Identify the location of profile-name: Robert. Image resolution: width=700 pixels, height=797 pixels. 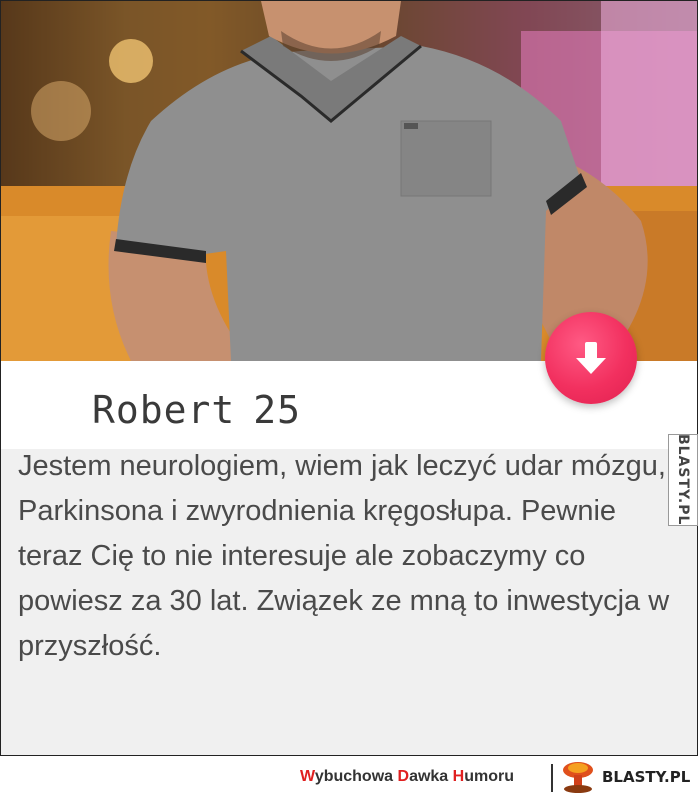
(164, 410).